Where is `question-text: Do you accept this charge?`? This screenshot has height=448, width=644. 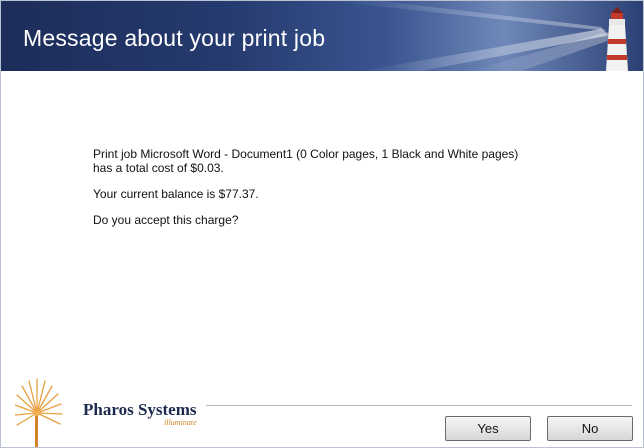
question-text: Do you accept this charge? is located at coordinates (166, 220).